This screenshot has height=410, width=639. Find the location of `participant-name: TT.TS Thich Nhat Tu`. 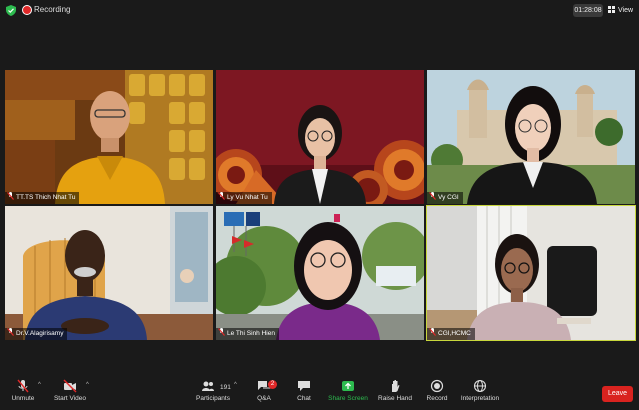

participant-name: TT.TS Thich Nhat Tu is located at coordinates (46, 197).